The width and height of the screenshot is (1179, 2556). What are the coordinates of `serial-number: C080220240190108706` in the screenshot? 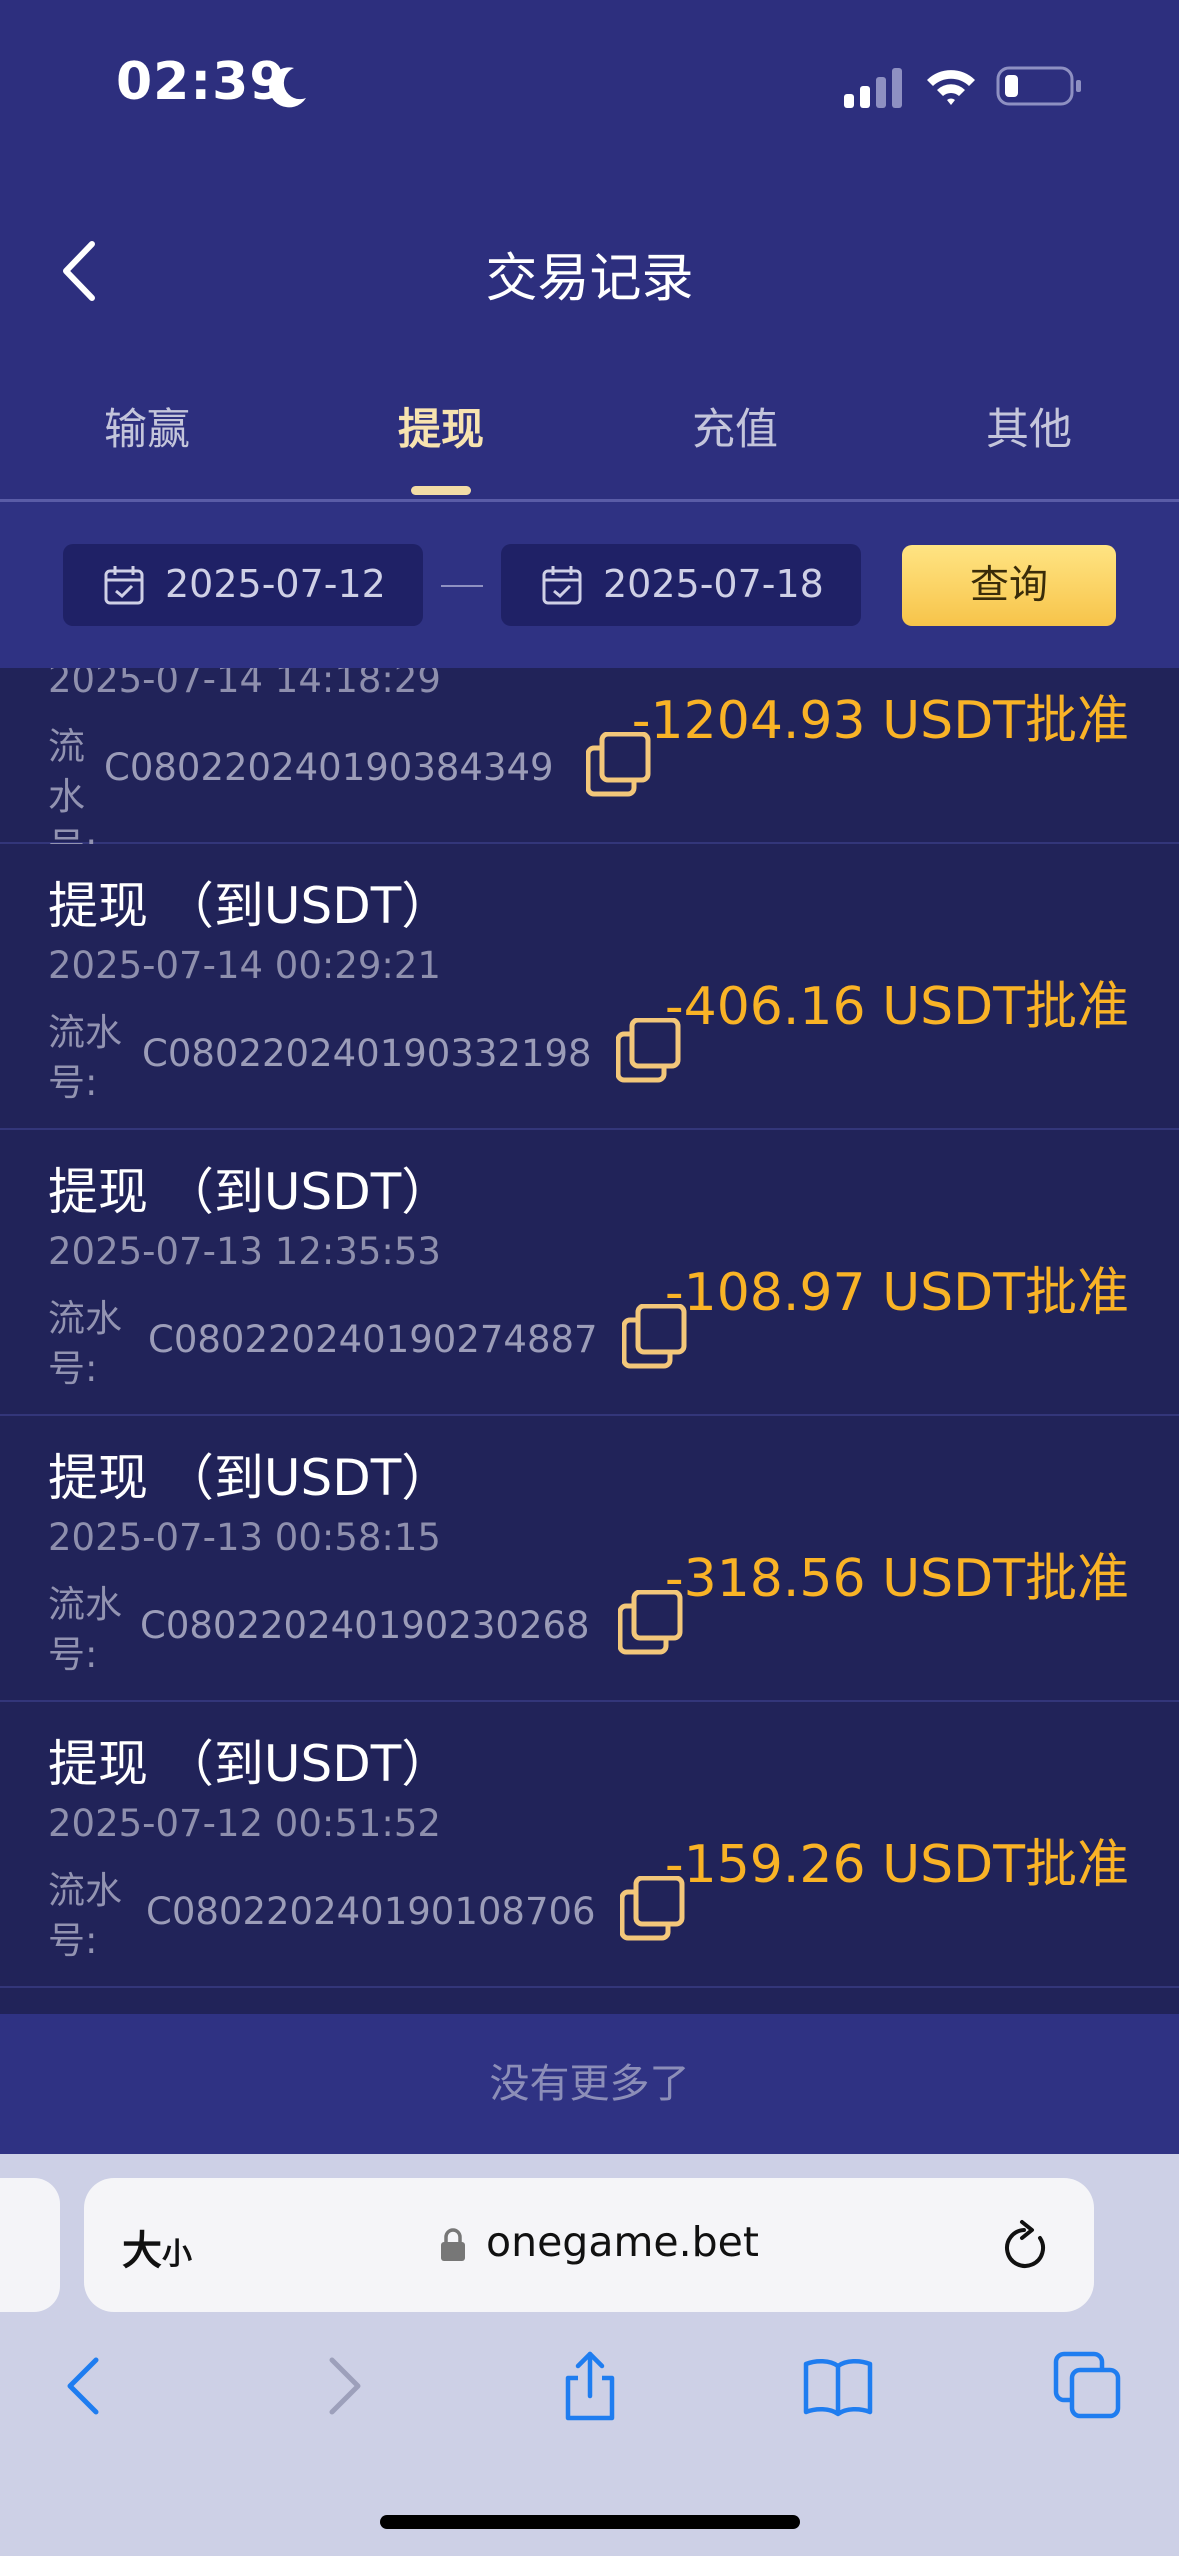 It's located at (371, 1911).